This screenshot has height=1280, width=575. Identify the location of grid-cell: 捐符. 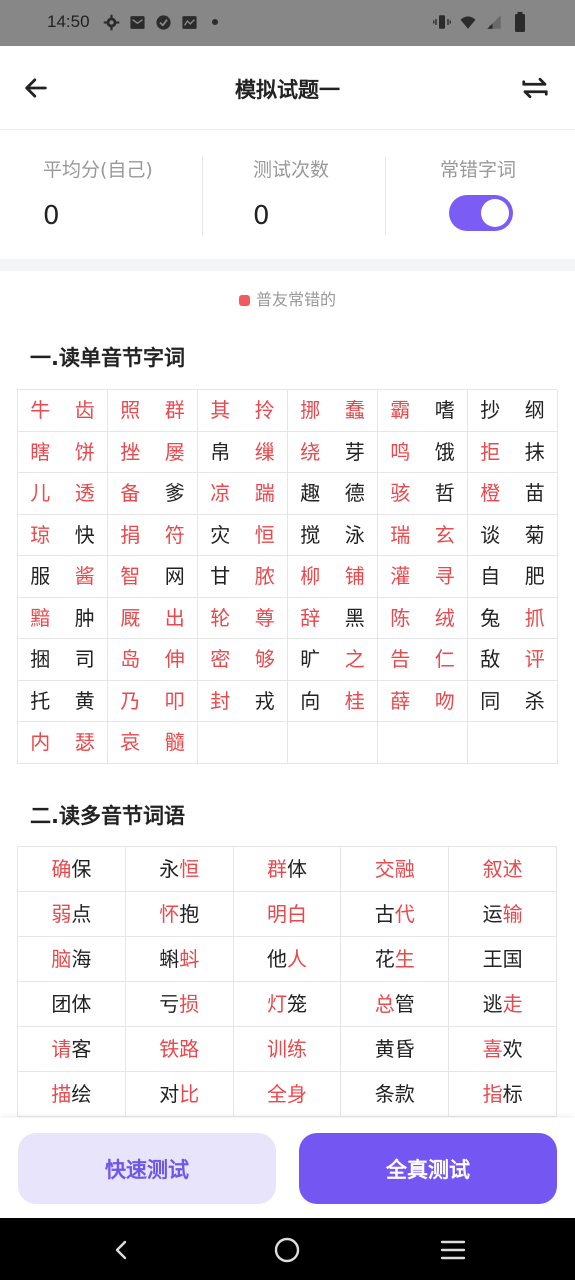
(153, 535).